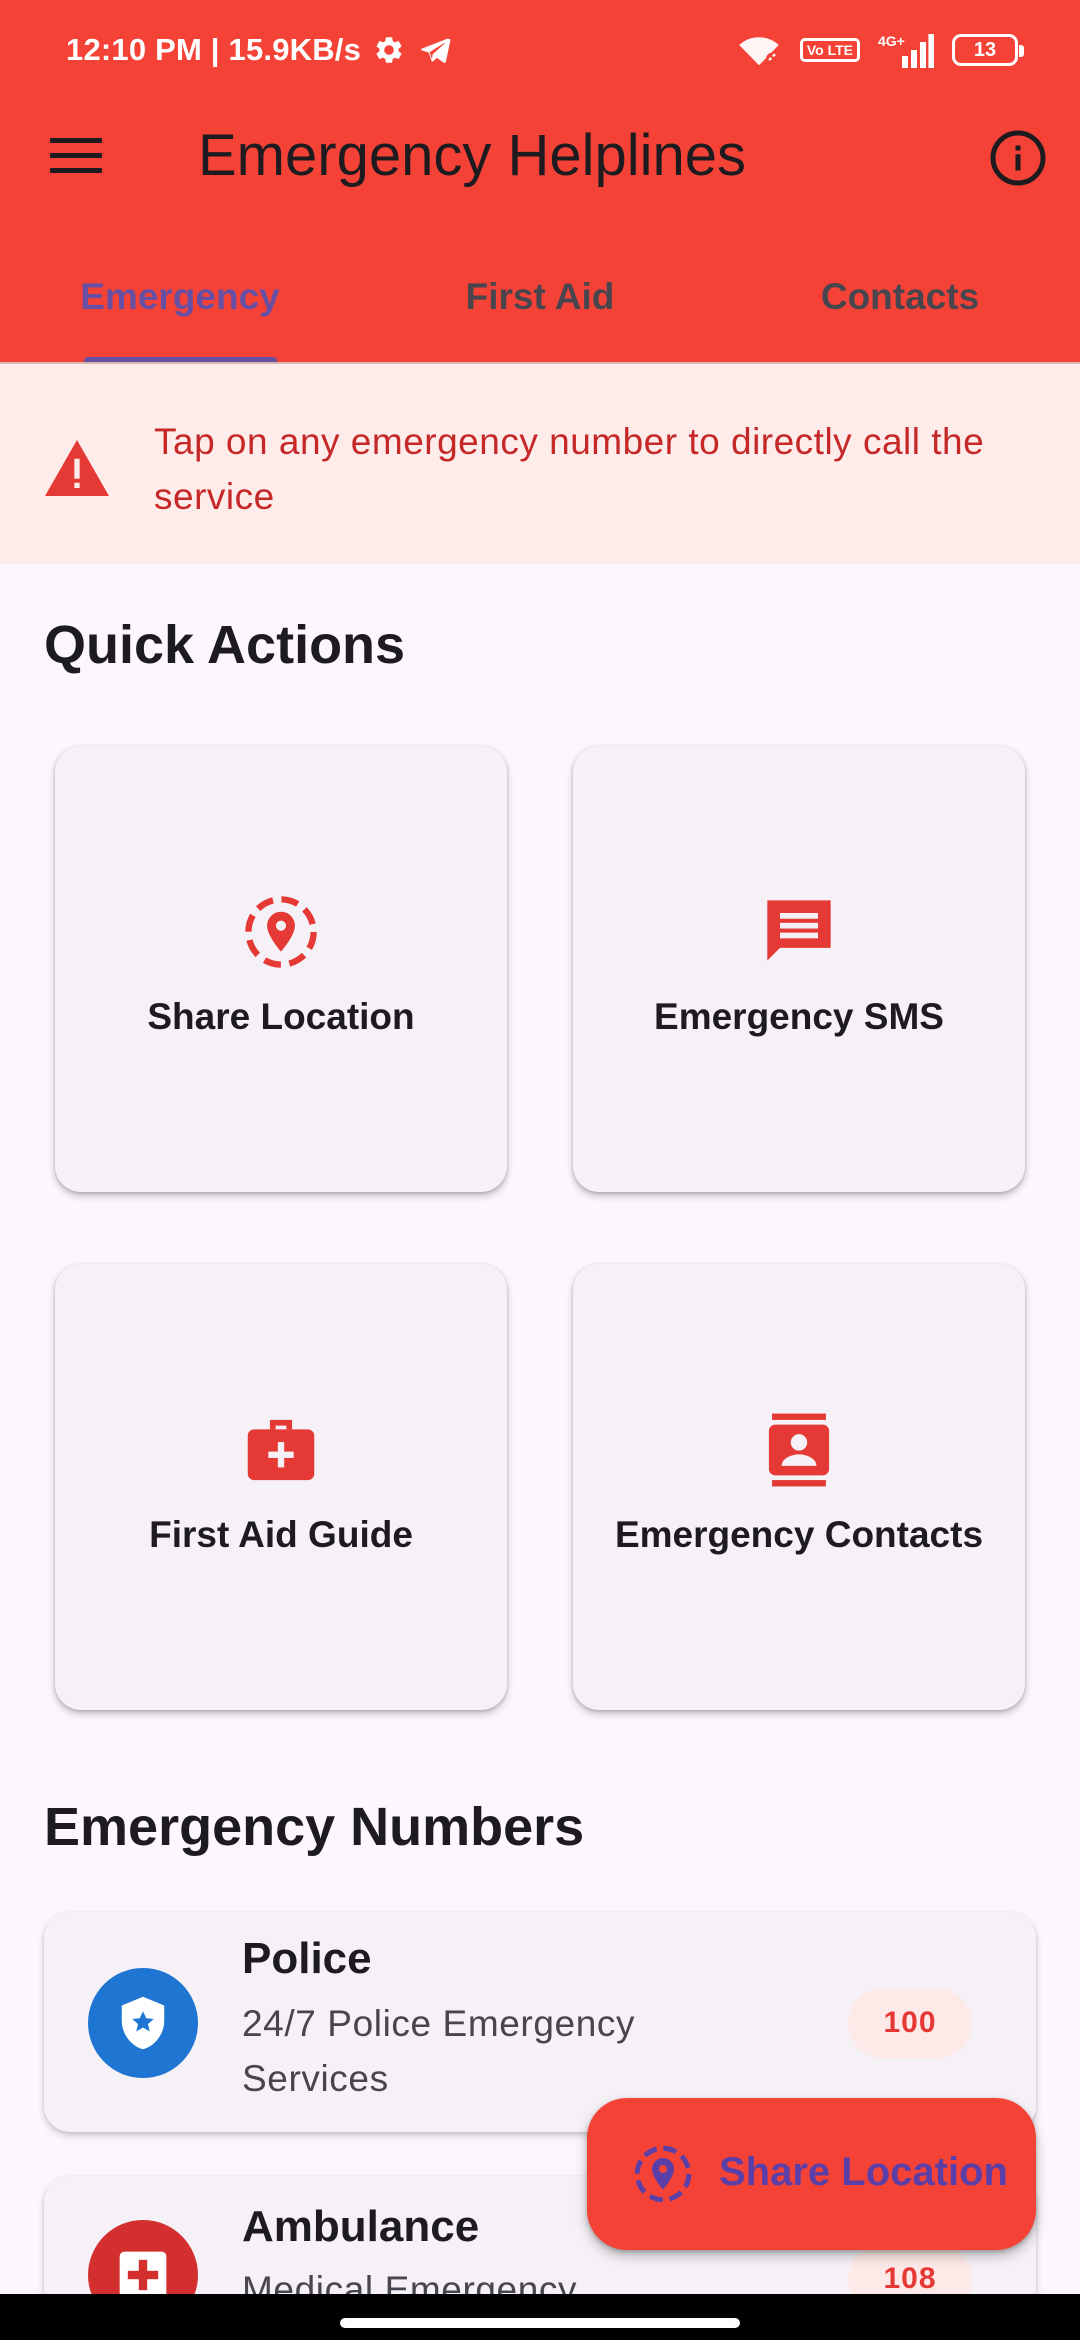  I want to click on menu-button, so click(77, 156).